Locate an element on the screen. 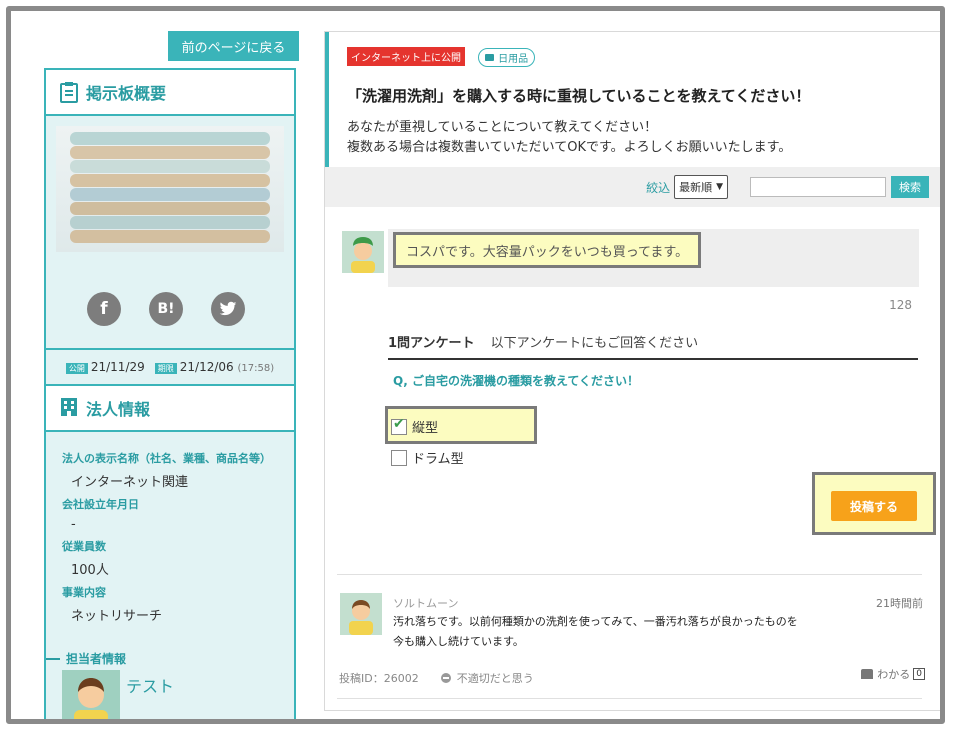 This screenshot has width=957, height=735. question-title: 「洗濯用洗剤」を購入する時に重視していることを教えてください！ is located at coordinates (579, 96).